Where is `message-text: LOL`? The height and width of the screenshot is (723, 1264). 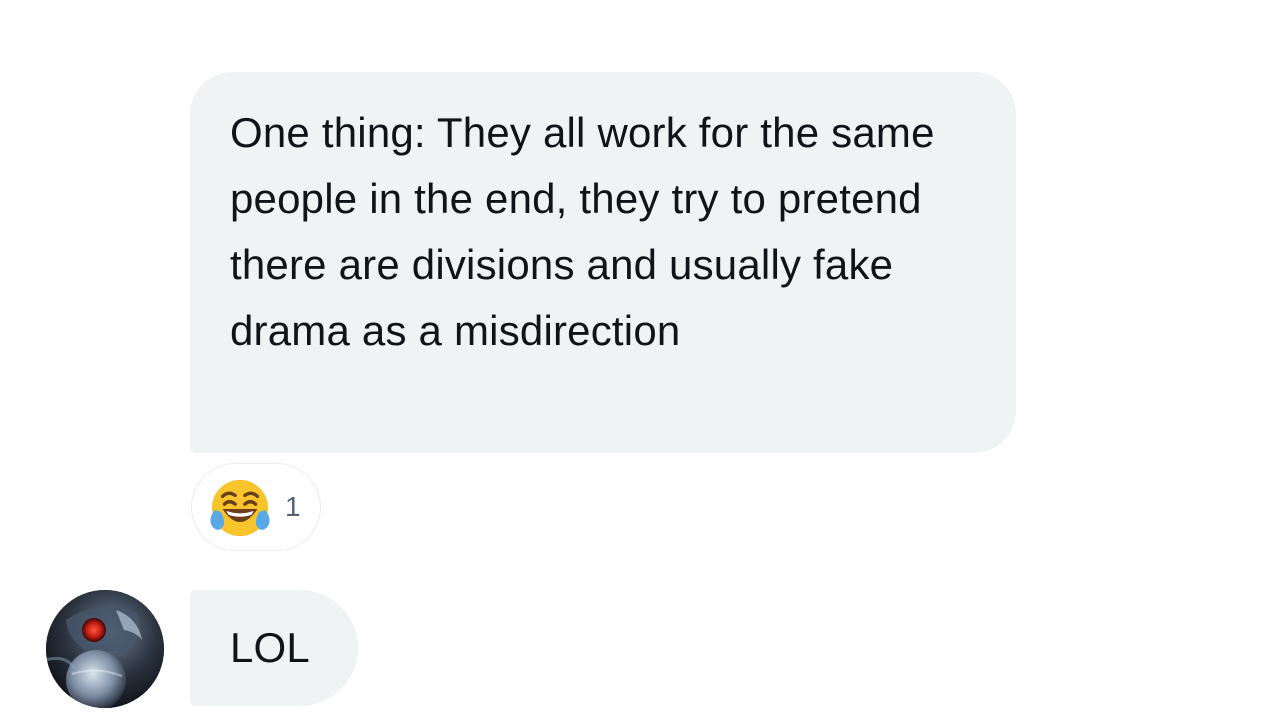
message-text: LOL is located at coordinates (270, 647).